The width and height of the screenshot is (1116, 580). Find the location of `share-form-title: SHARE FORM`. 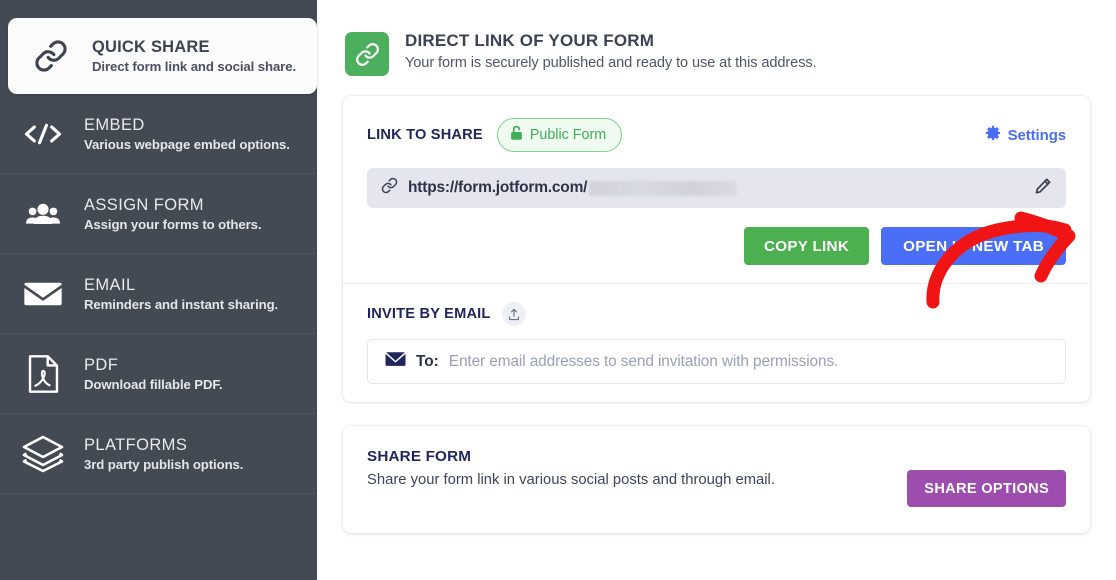

share-form-title: SHARE FORM is located at coordinates (419, 456).